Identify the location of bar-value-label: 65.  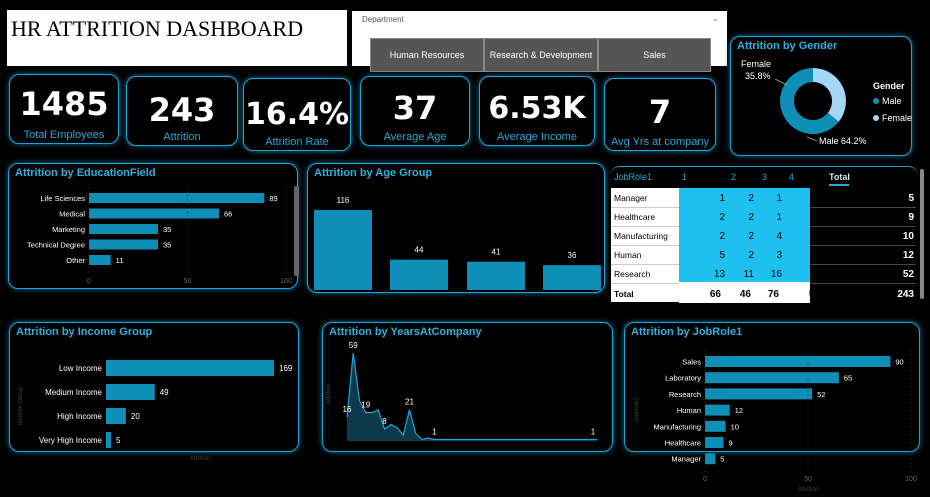
(848, 378).